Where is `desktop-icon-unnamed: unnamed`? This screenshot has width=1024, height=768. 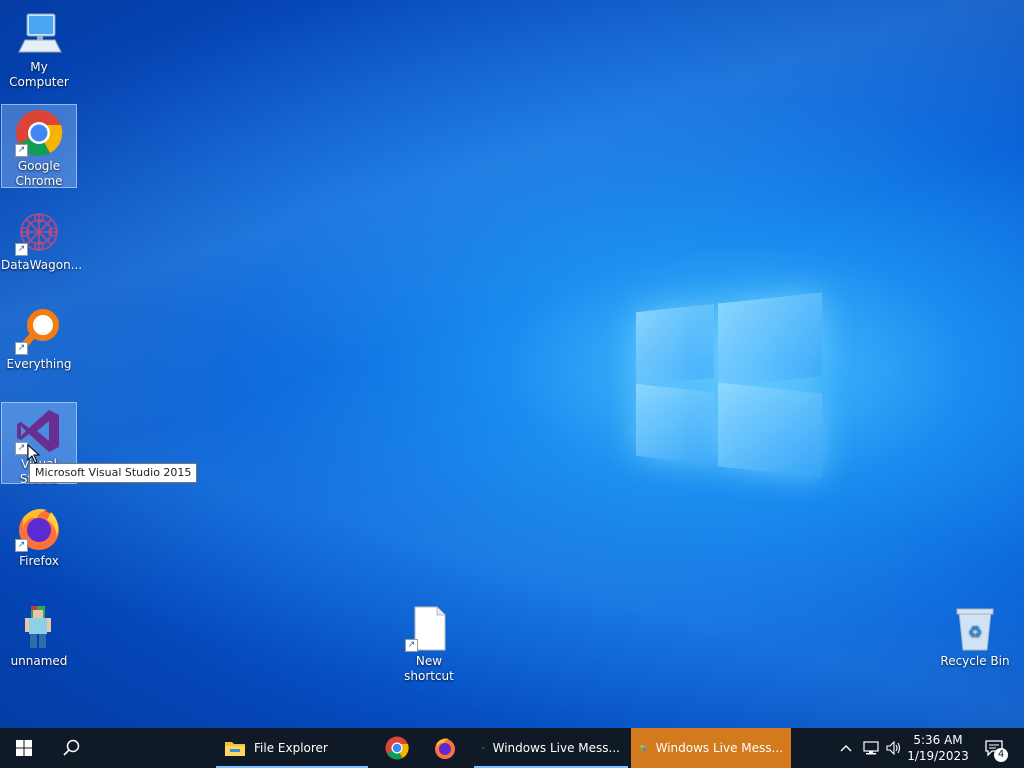
desktop-icon-unnamed: unnamed is located at coordinates (39, 634).